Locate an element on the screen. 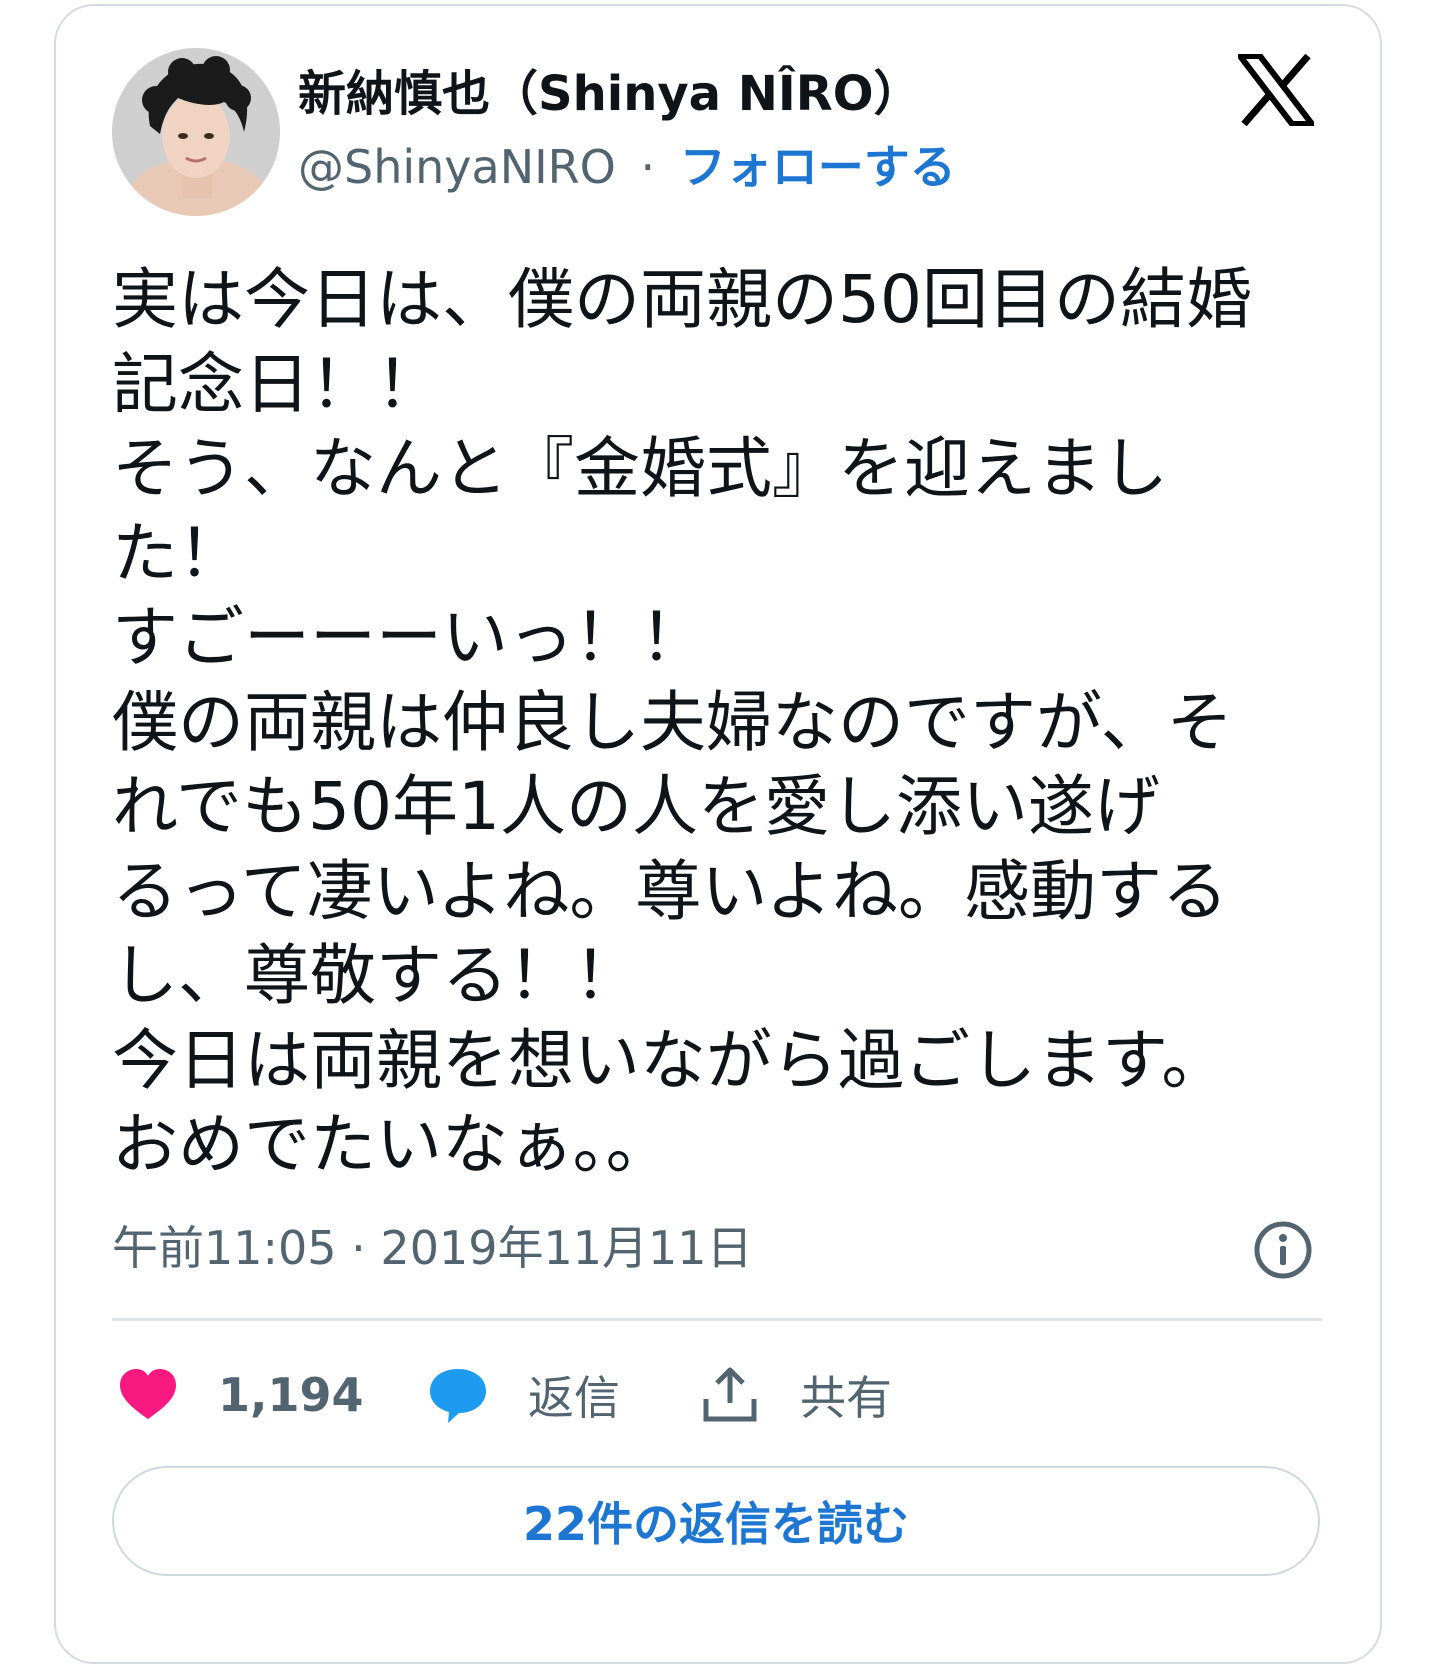 The height and width of the screenshot is (1664, 1440). tweet-line: おめでたいなぁ。。 is located at coordinates (392, 1144).